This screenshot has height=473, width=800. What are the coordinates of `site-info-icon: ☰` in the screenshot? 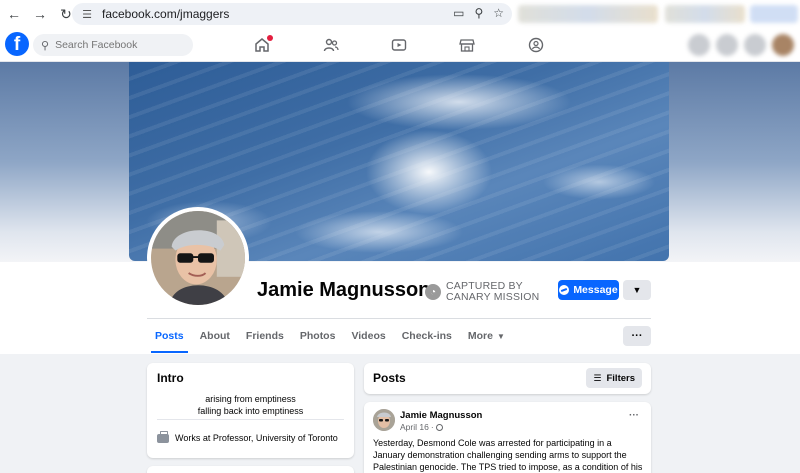 It's located at (87, 14).